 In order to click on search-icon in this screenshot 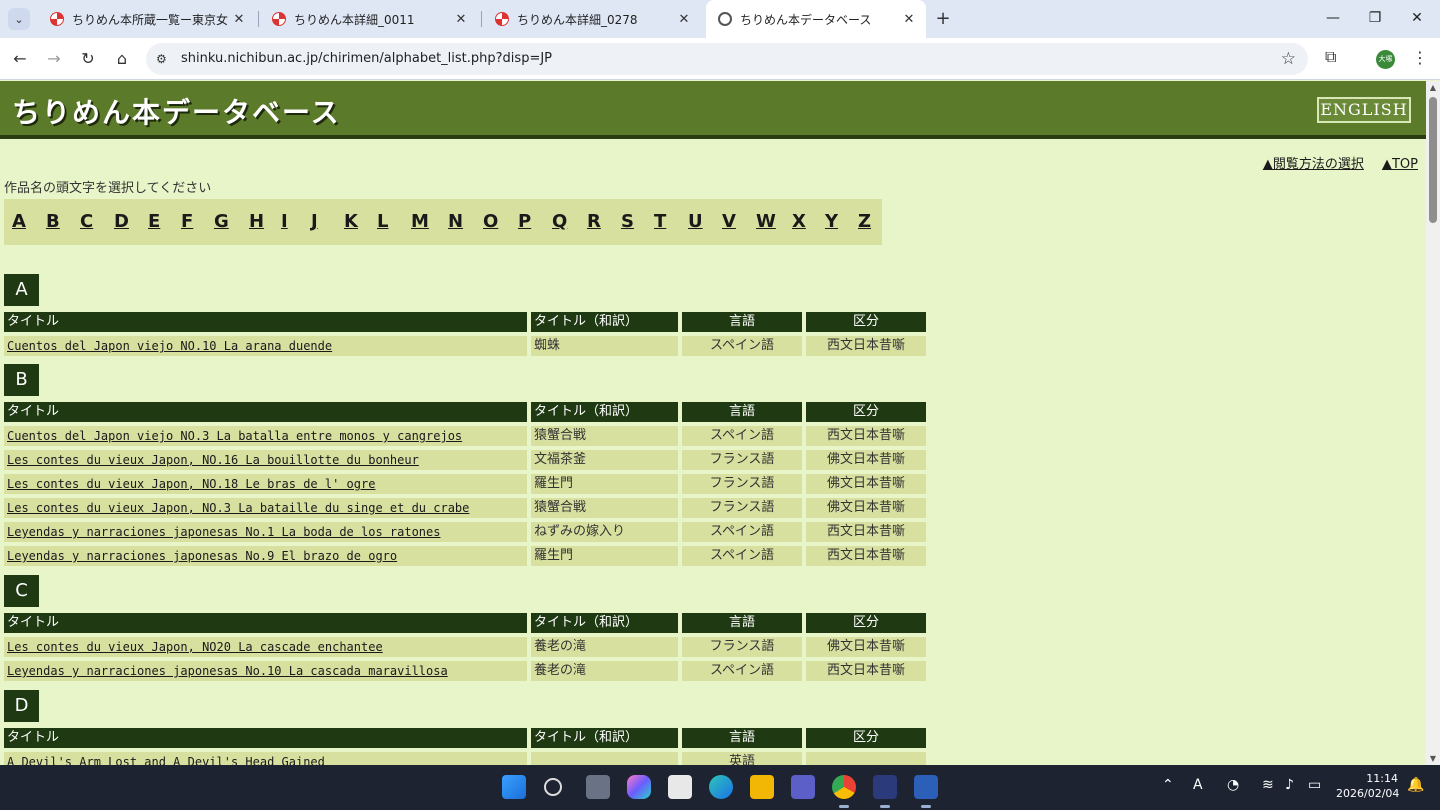, I will do `click(553, 787)`.